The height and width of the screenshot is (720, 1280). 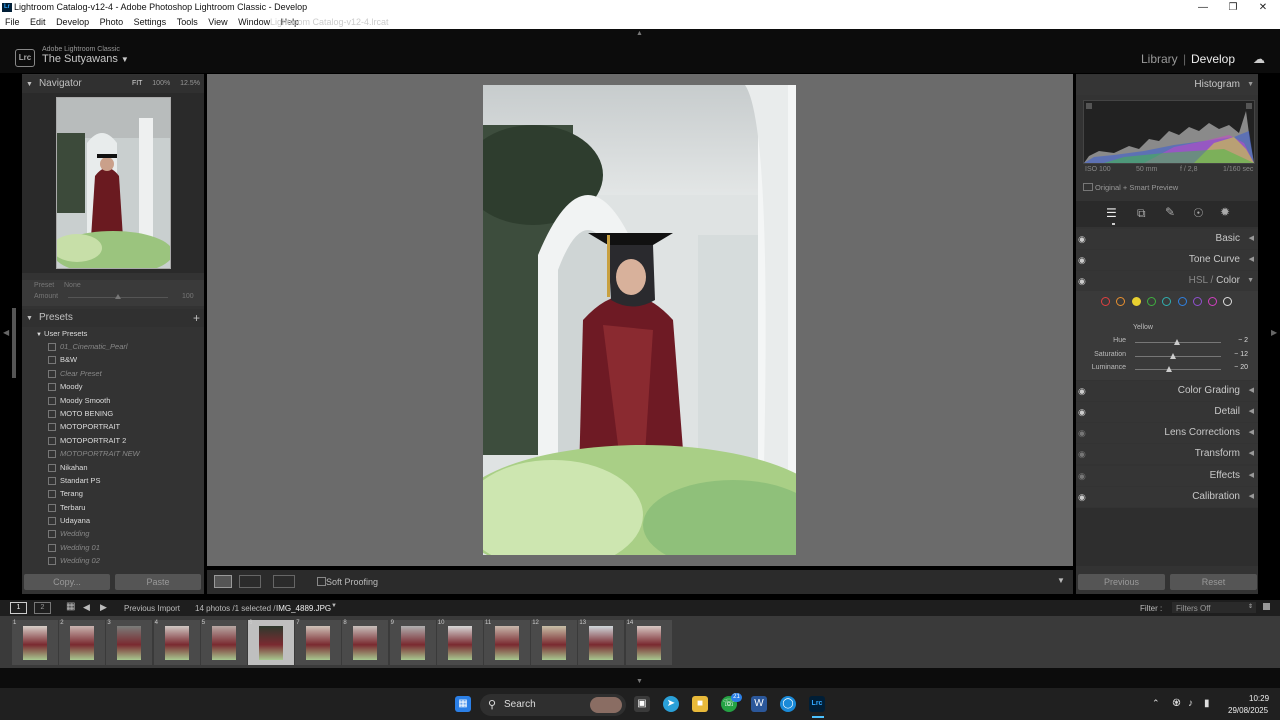 What do you see at coordinates (113, 453) in the screenshot?
I see `preset-item: MOTOPORTRAIT NEW` at bounding box center [113, 453].